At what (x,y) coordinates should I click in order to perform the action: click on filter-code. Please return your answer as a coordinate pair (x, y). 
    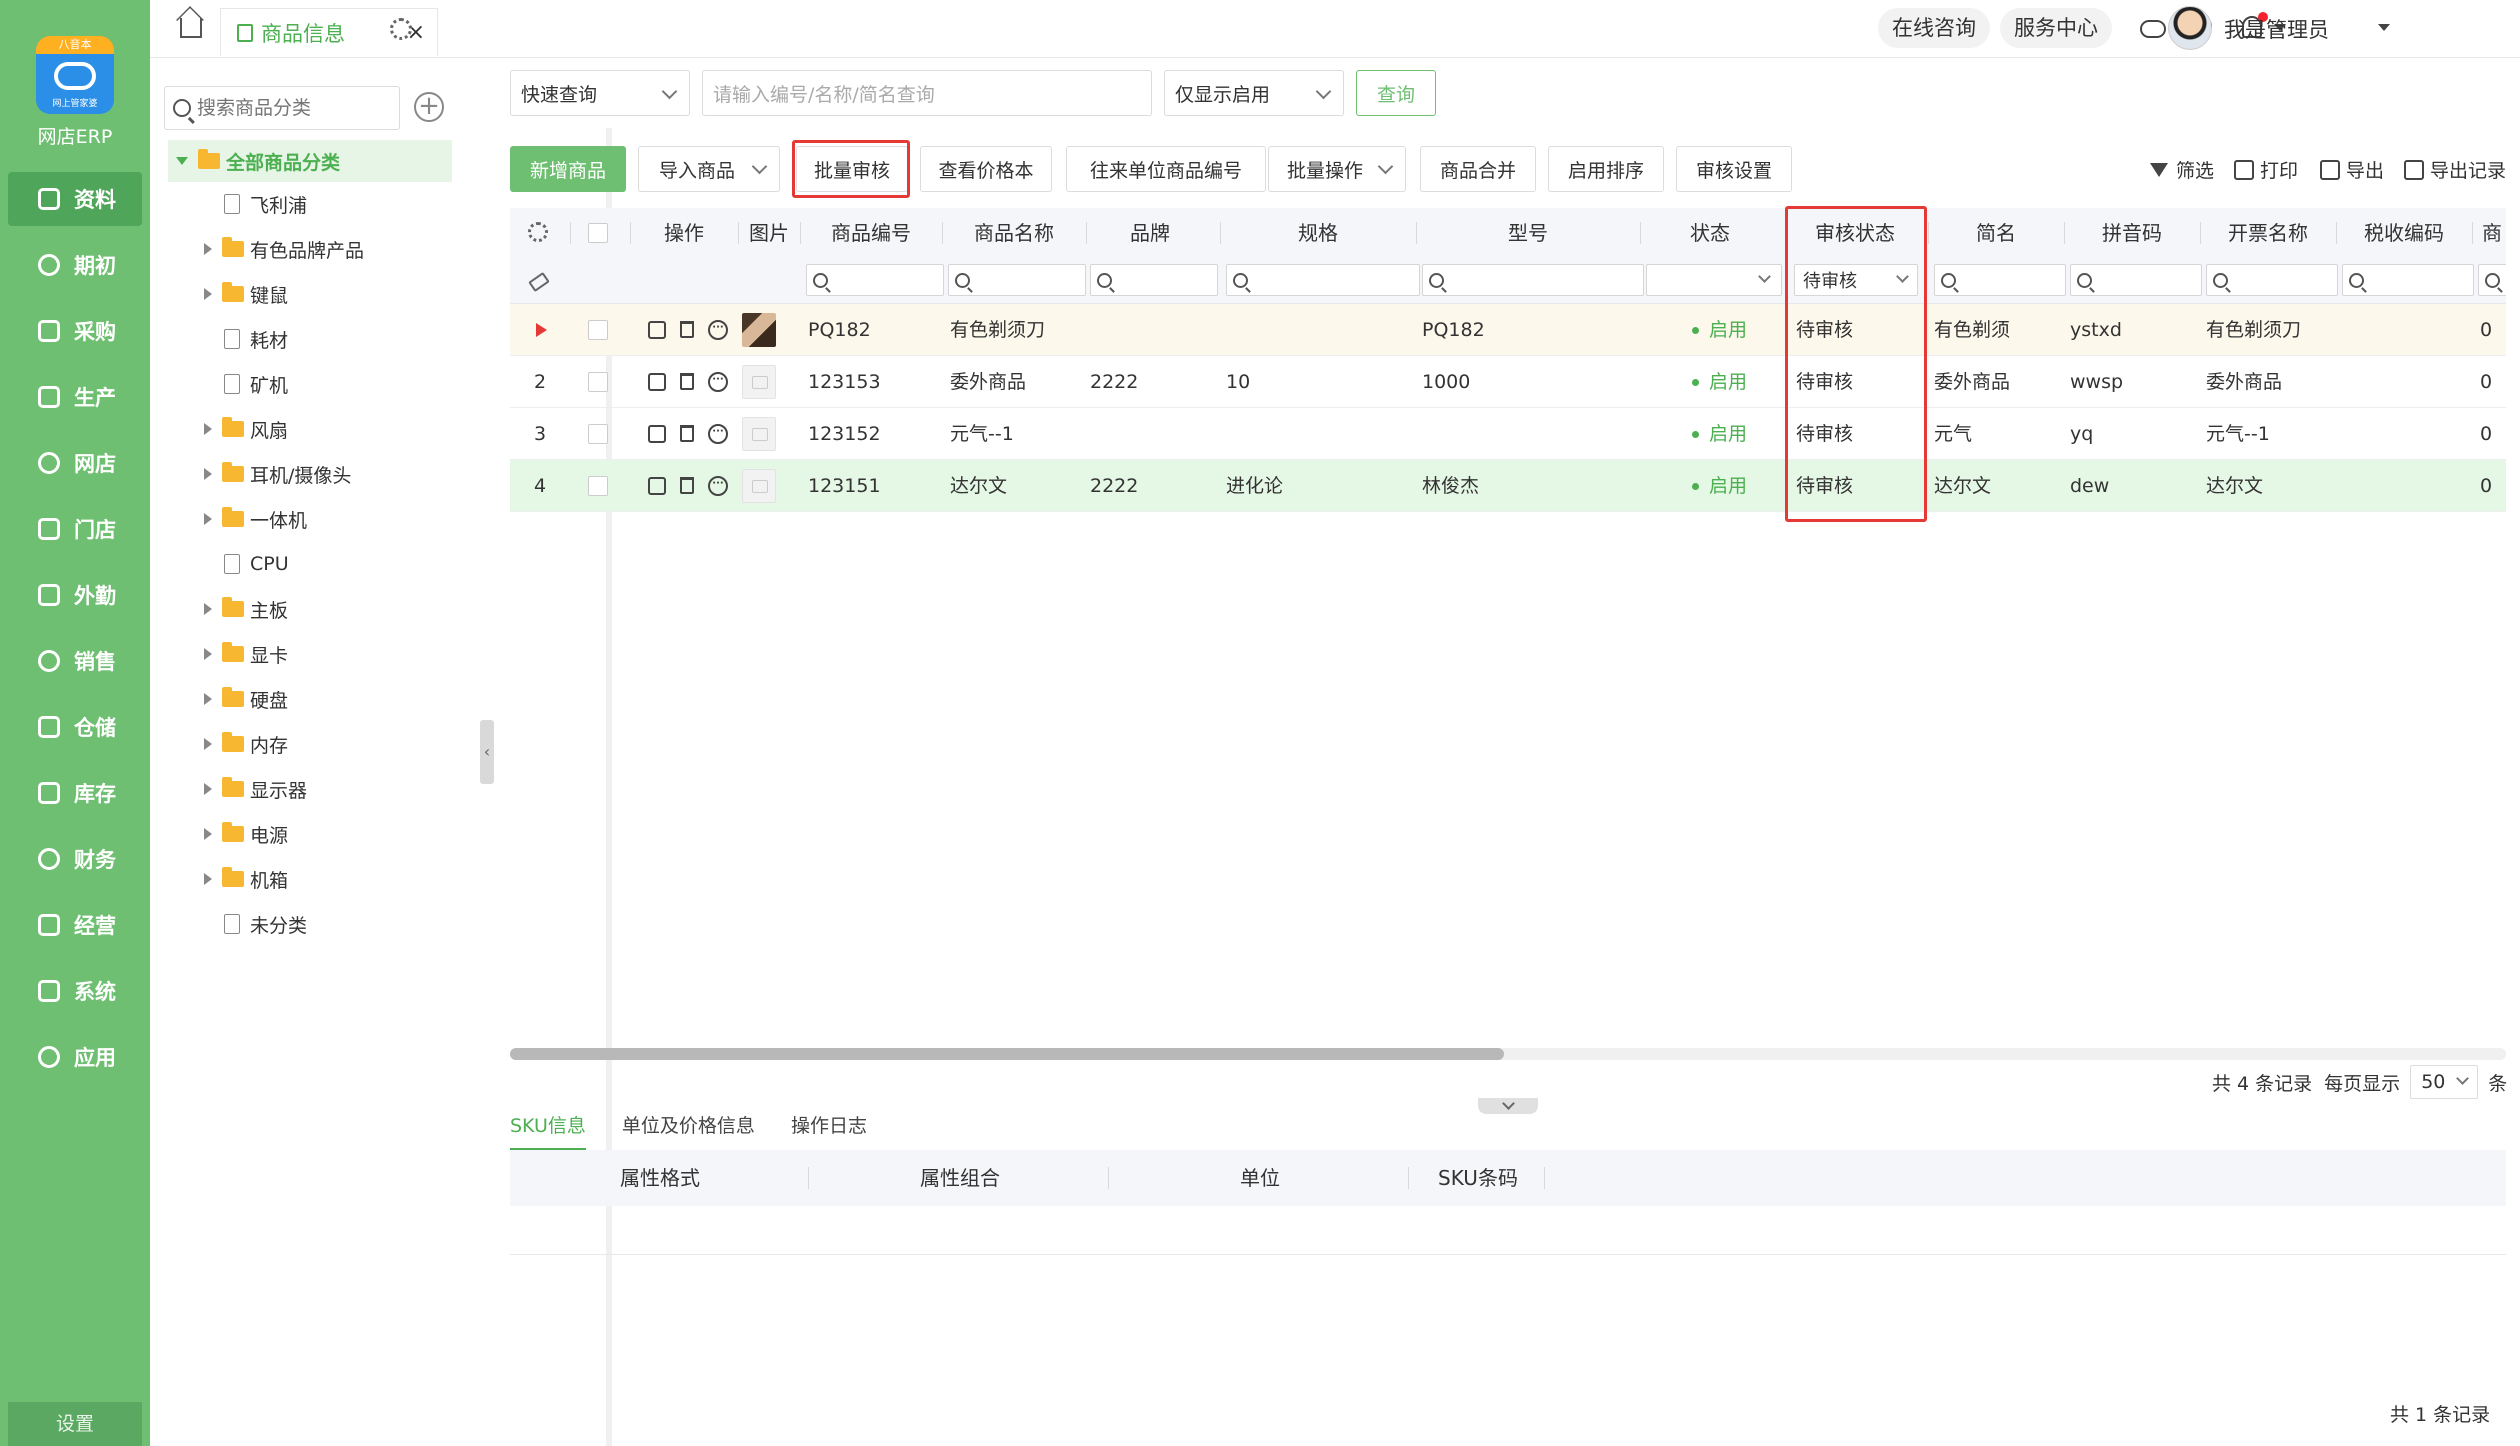
    Looking at the image, I should click on (875, 280).